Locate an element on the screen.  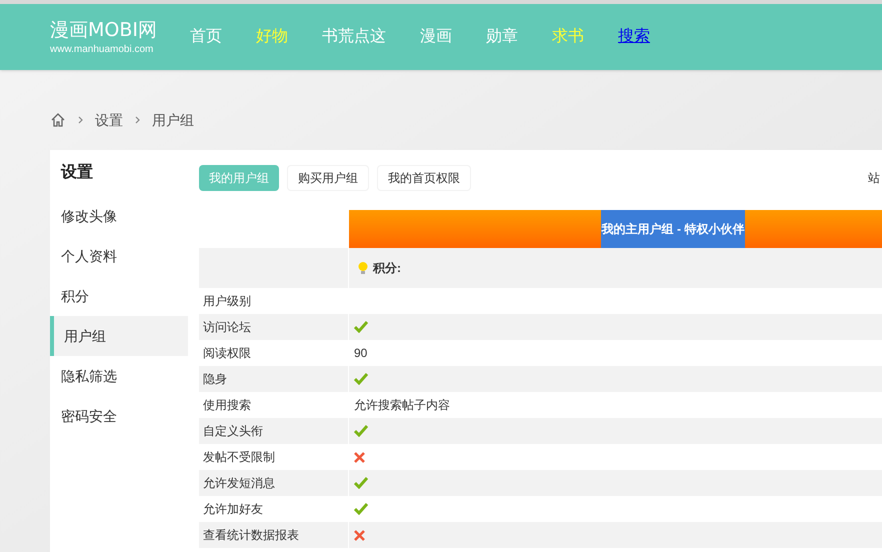
score-label: 积分: is located at coordinates (387, 268).